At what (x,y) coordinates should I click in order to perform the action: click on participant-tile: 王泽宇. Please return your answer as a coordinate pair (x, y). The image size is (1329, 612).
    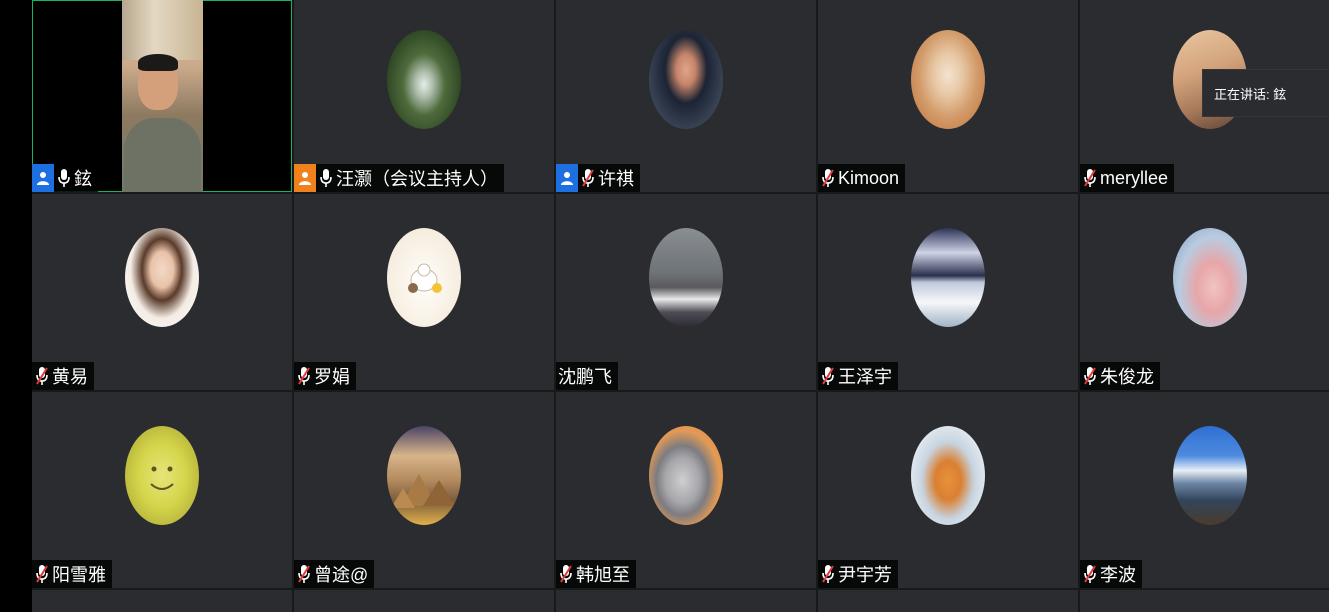
    Looking at the image, I should click on (948, 292).